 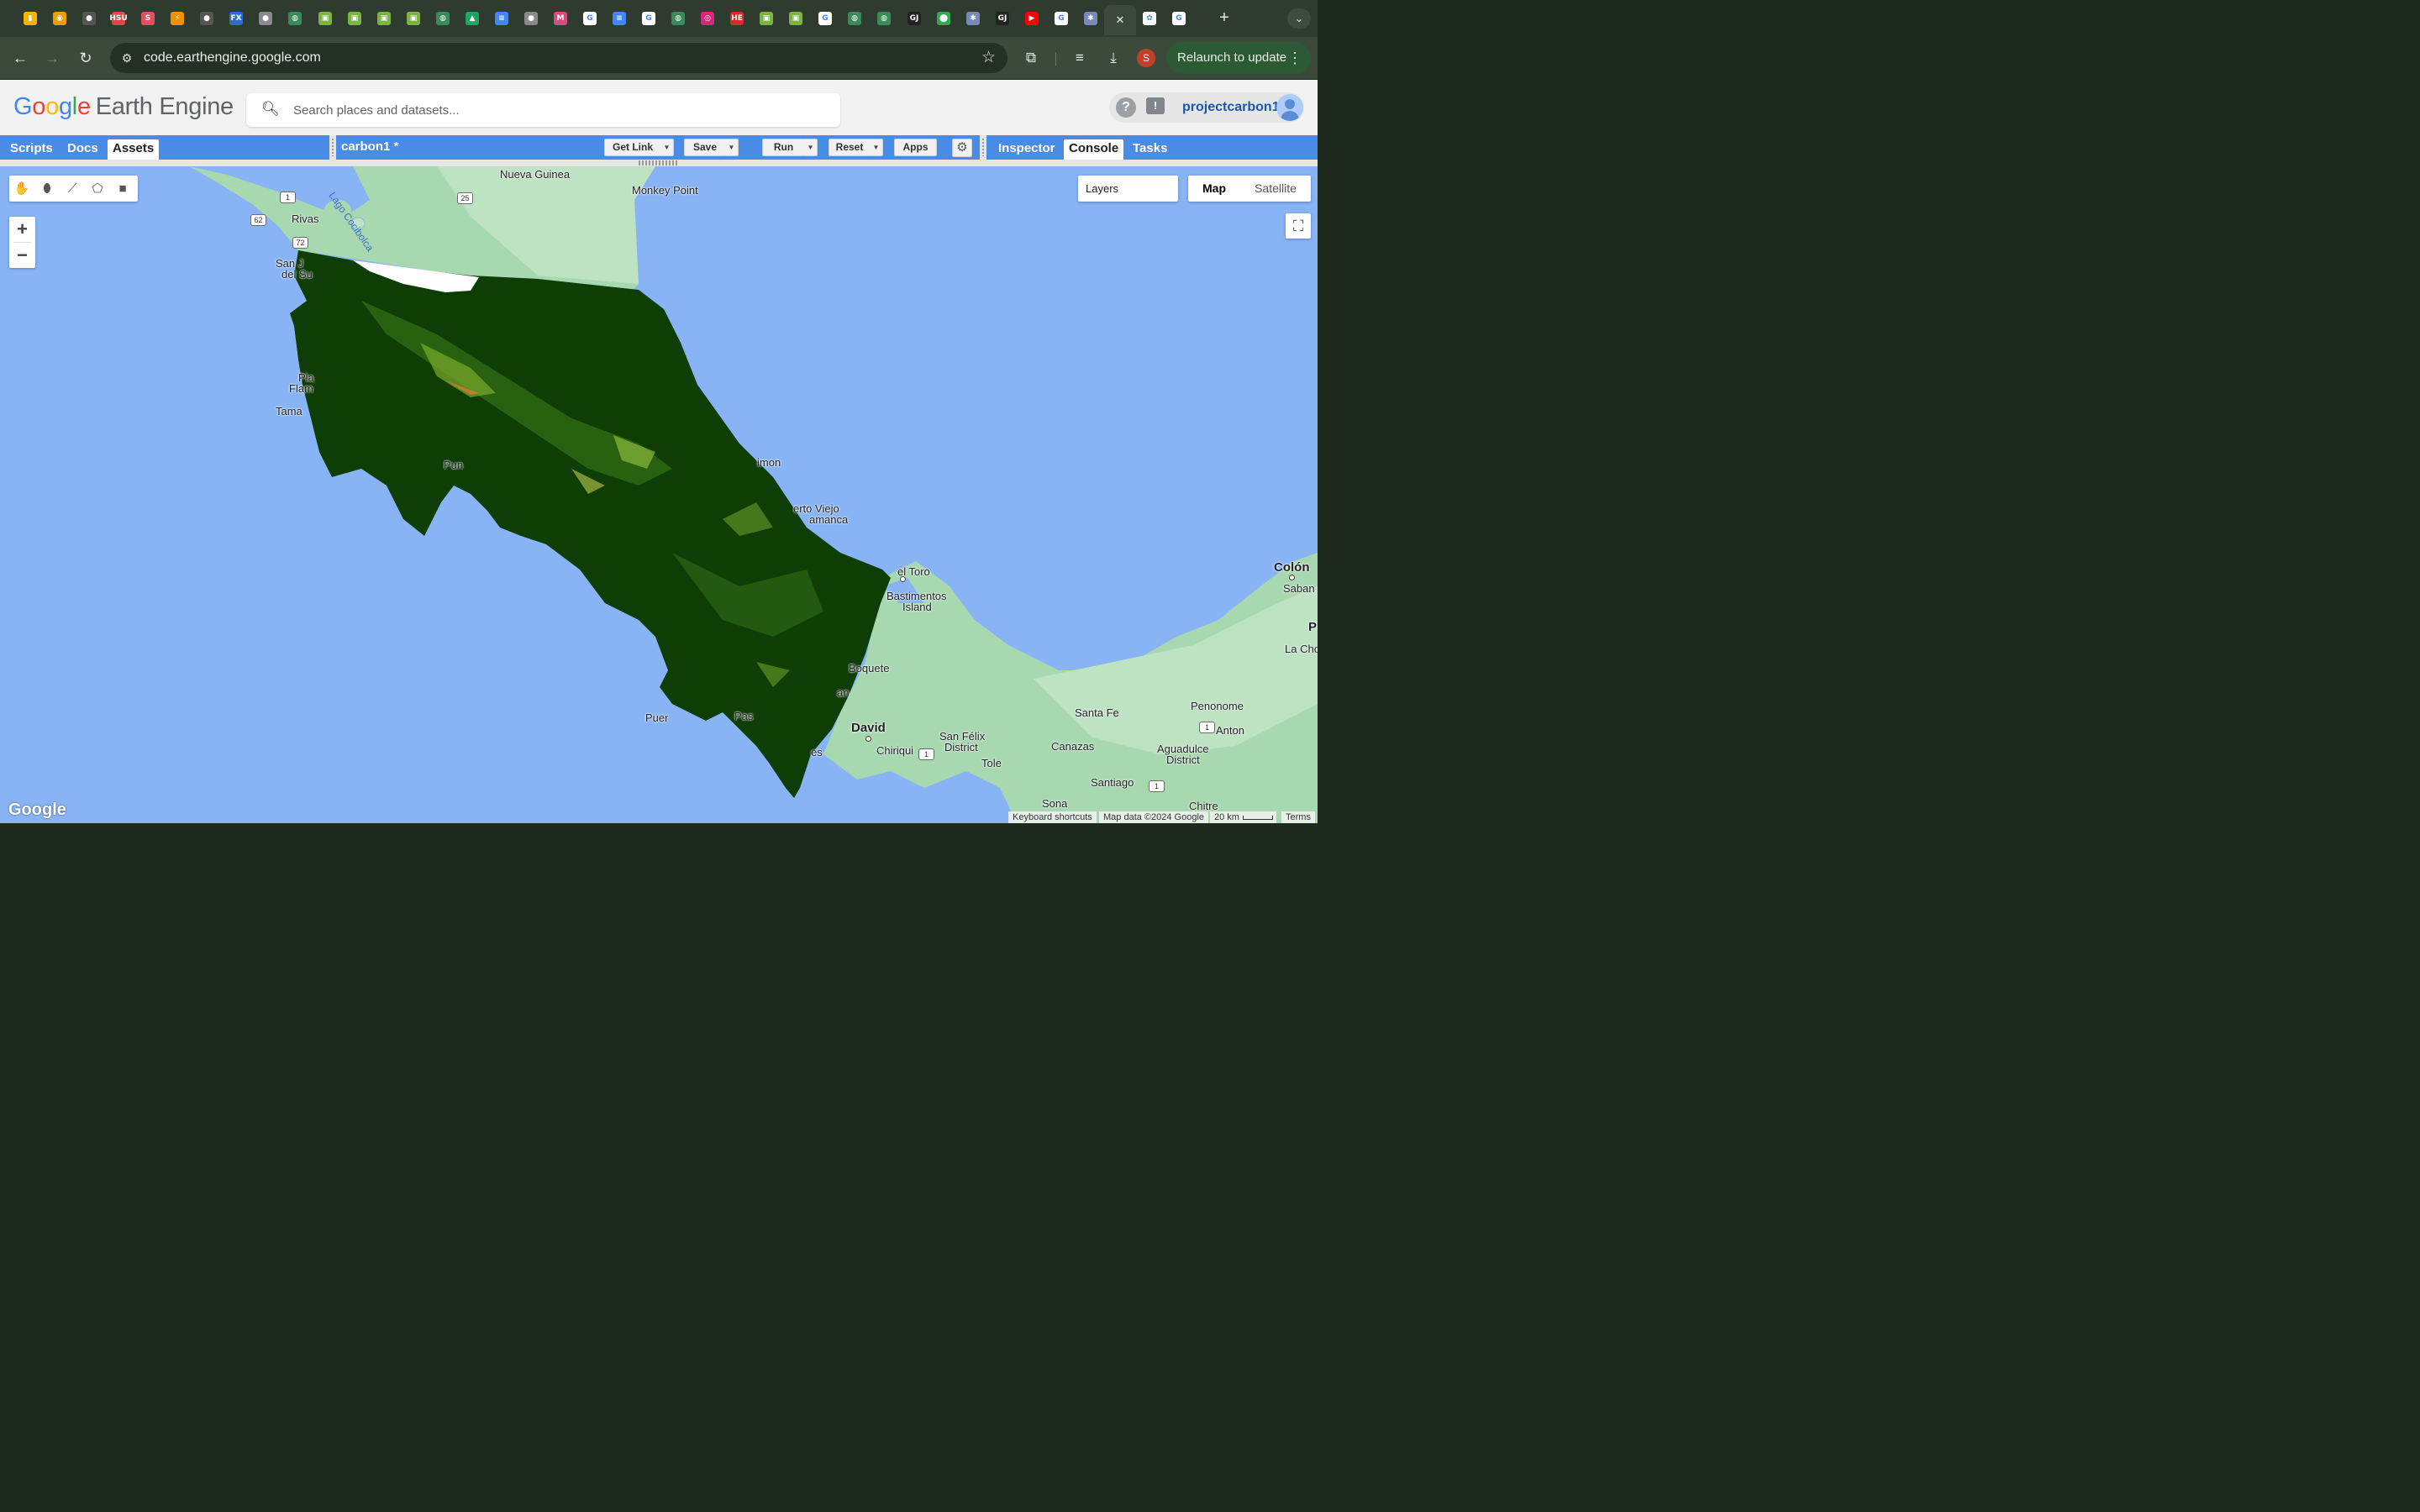 What do you see at coordinates (667, 147) in the screenshot?
I see `get-link-dropdown-icon: ▼` at bounding box center [667, 147].